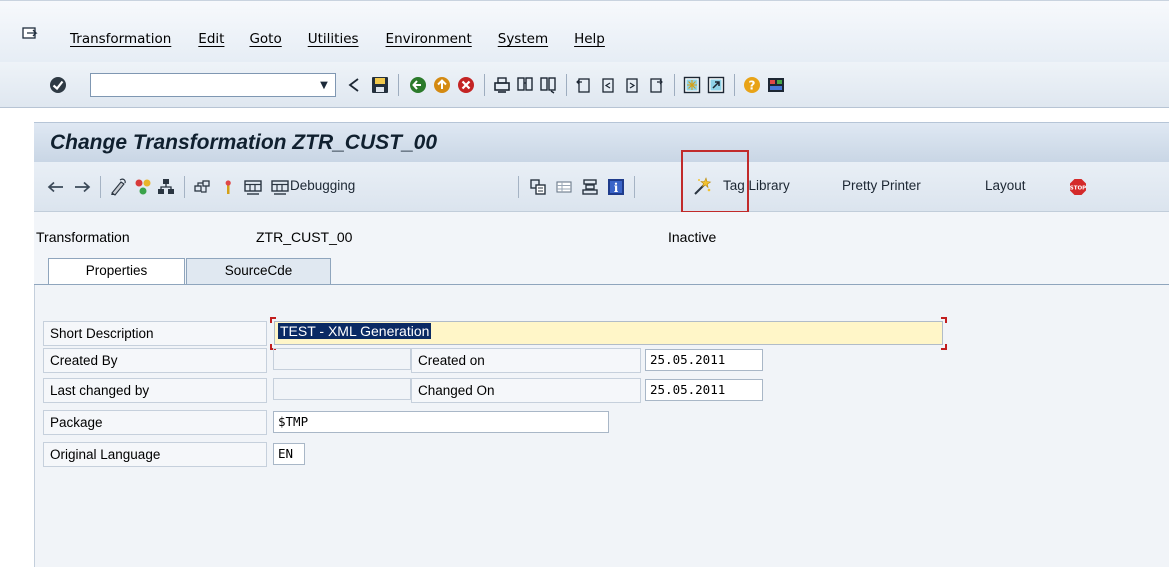  I want to click on info-icon: i, so click(616, 187).